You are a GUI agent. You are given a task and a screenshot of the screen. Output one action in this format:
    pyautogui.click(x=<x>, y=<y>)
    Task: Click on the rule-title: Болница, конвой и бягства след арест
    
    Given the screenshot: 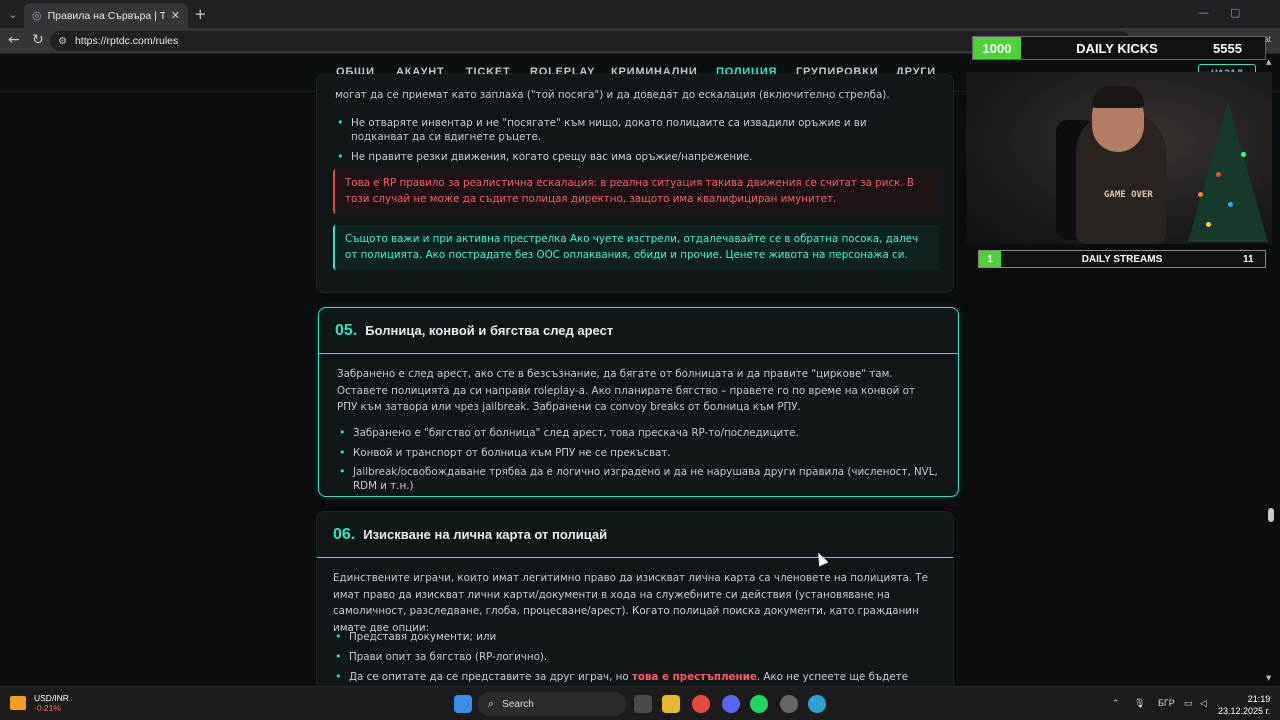 What is the action you would take?
    pyautogui.click(x=489, y=330)
    